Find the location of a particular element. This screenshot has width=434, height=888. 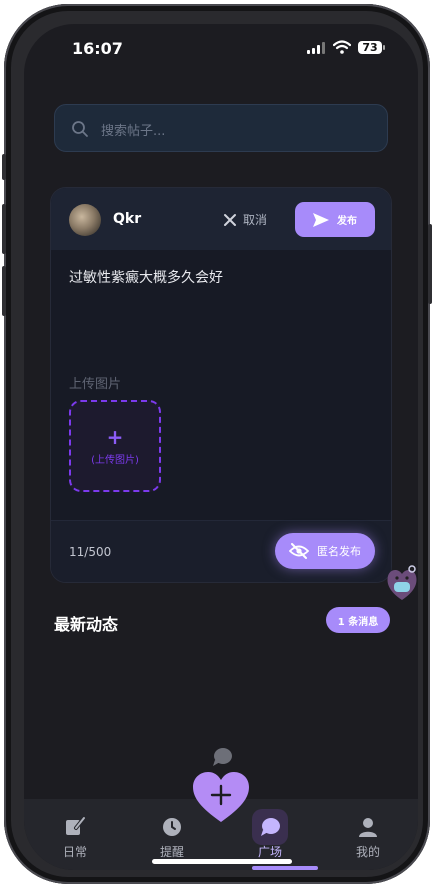

person-icon is located at coordinates (368, 827).